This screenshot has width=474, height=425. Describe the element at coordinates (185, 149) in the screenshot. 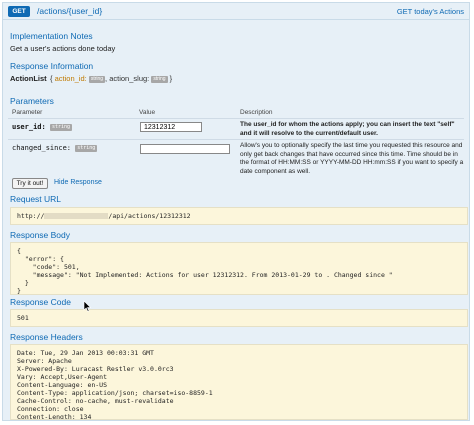

I see `changed-since-input` at that location.